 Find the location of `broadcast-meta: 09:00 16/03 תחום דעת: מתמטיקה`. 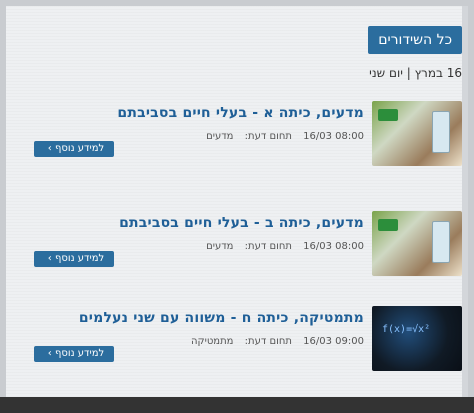

broadcast-meta: 09:00 16/03 תחום דעת: מתמטיקה is located at coordinates (273, 341).